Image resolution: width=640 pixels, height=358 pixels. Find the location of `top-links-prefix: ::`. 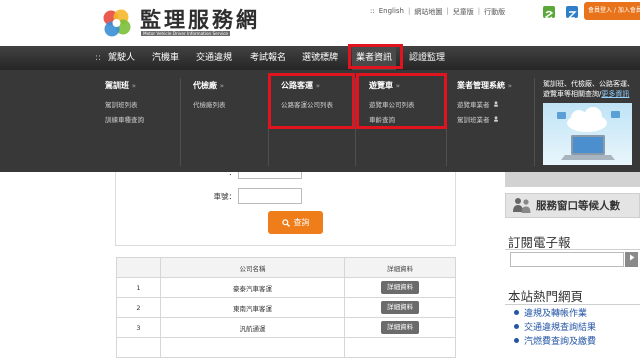

top-links-prefix: :: is located at coordinates (372, 11).